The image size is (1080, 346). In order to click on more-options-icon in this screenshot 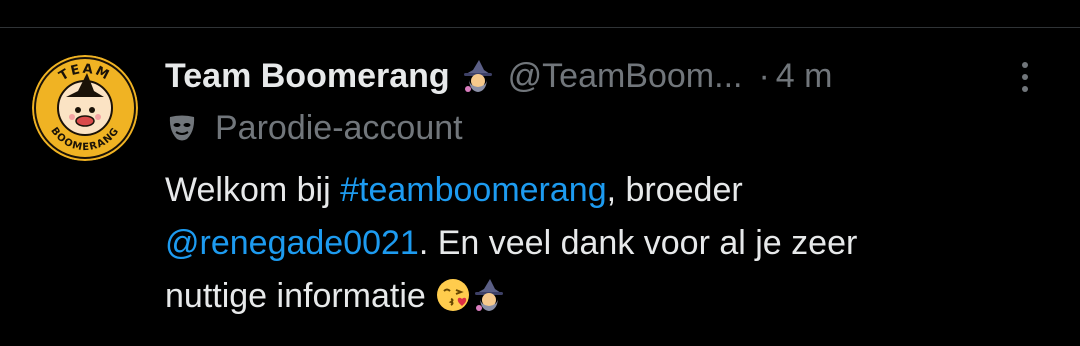, I will do `click(1025, 77)`.